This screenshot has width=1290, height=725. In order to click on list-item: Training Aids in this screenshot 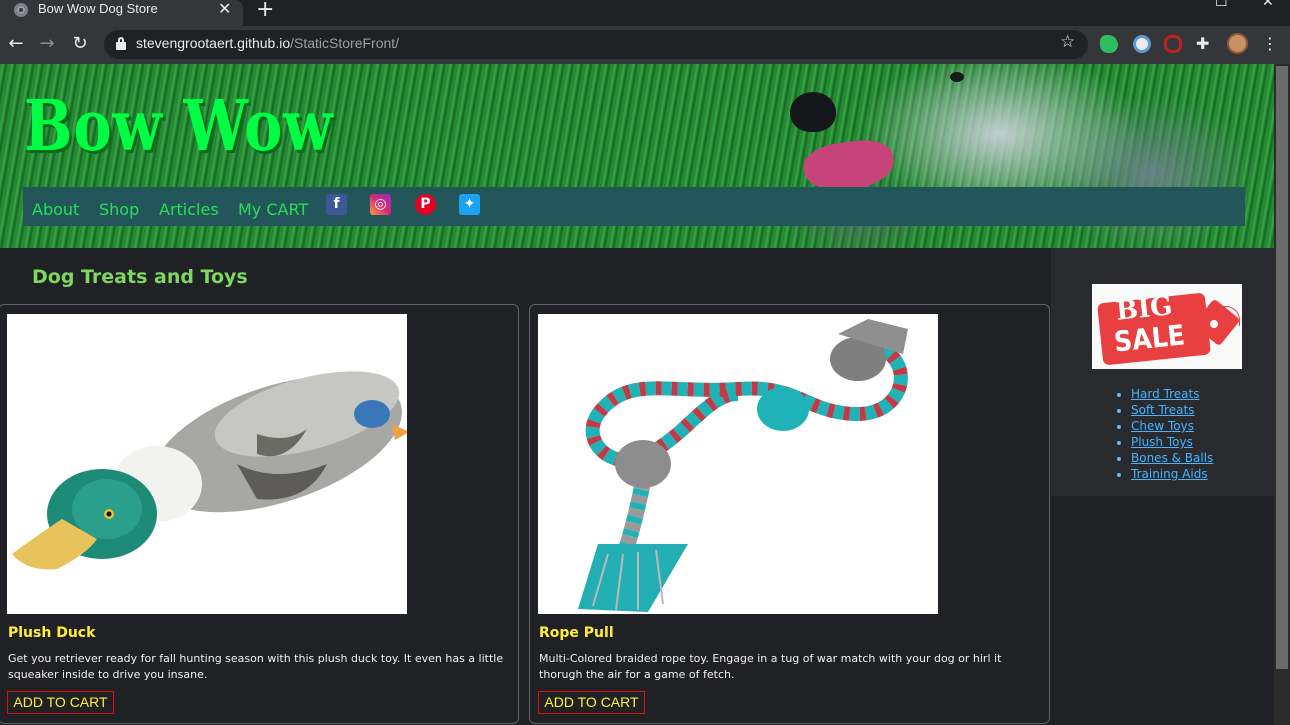, I will do `click(1172, 474)`.